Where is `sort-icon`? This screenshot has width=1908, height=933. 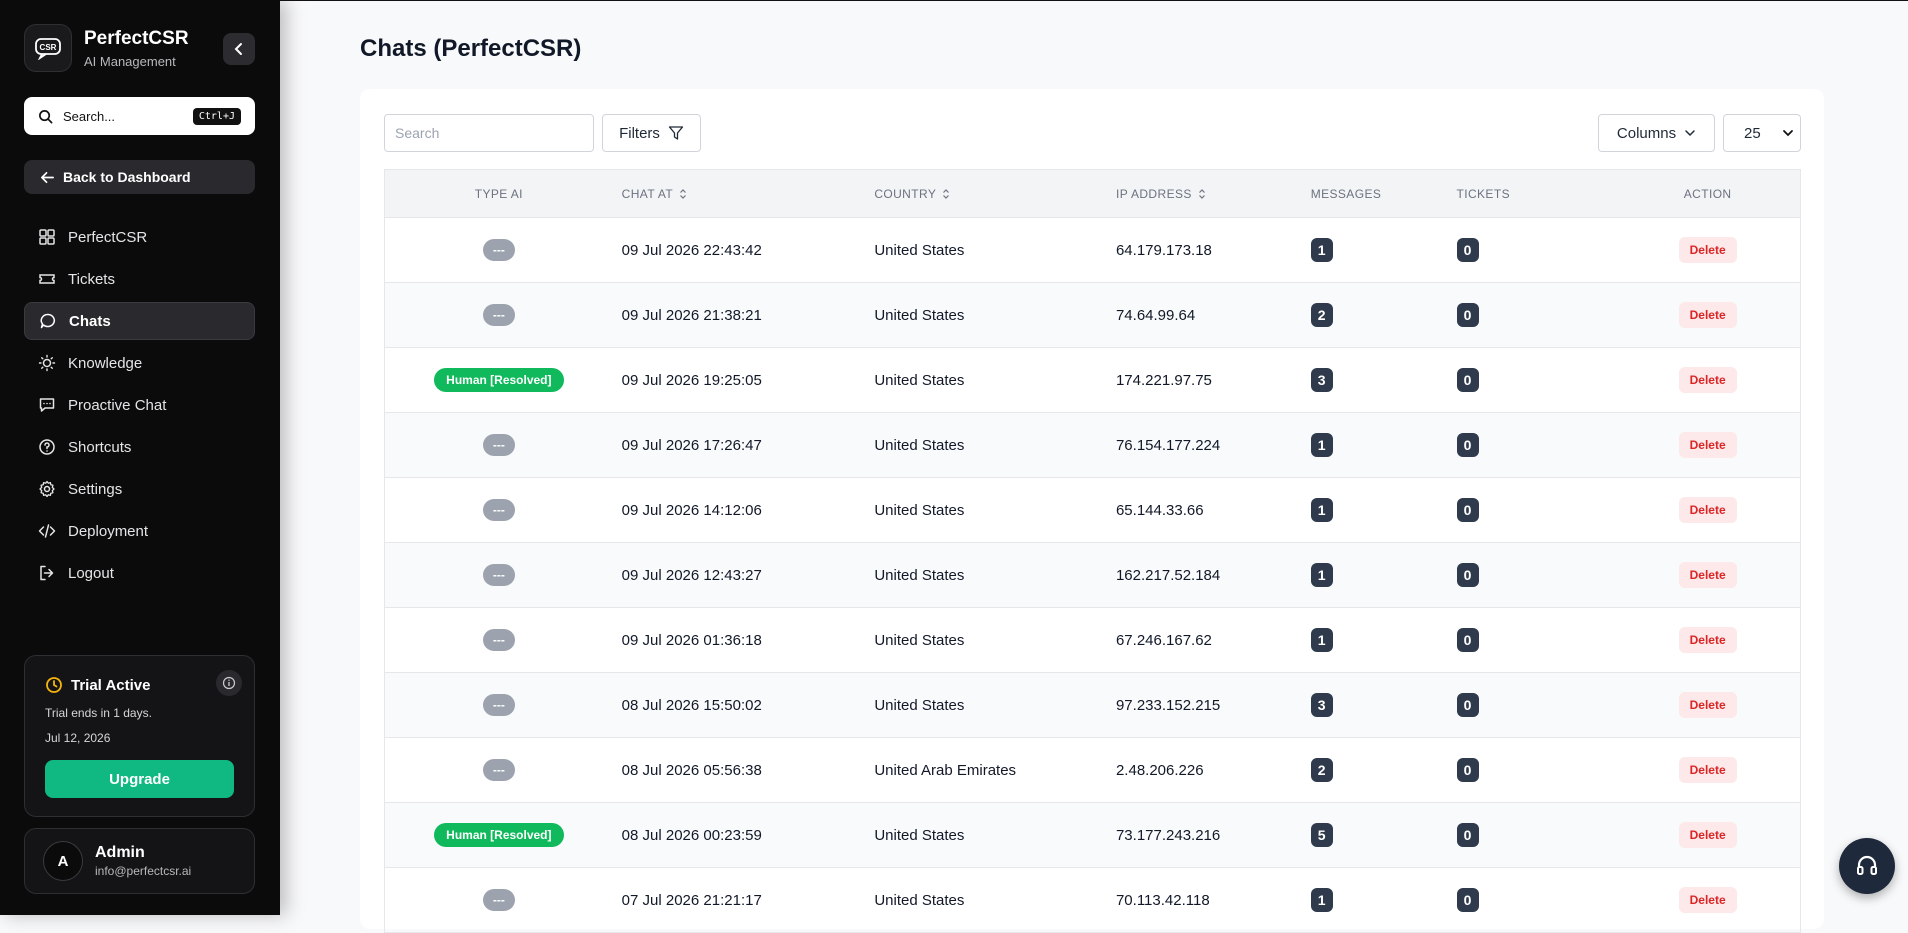 sort-icon is located at coordinates (683, 193).